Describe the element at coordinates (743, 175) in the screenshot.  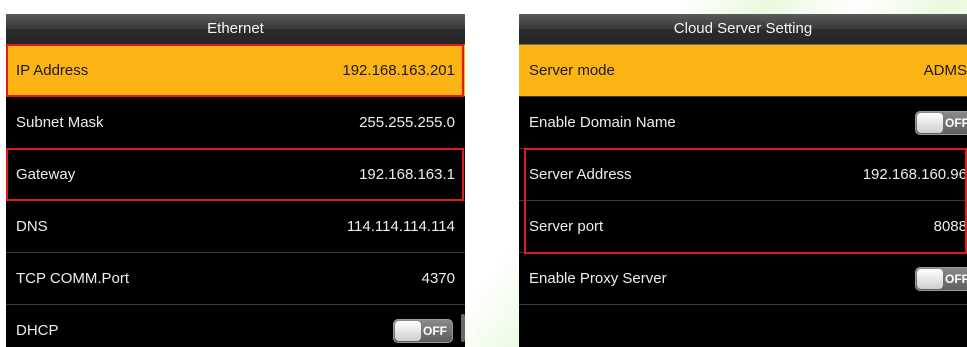
I see `cloud-row-server-address: Server Address 192.168.160.96` at that location.